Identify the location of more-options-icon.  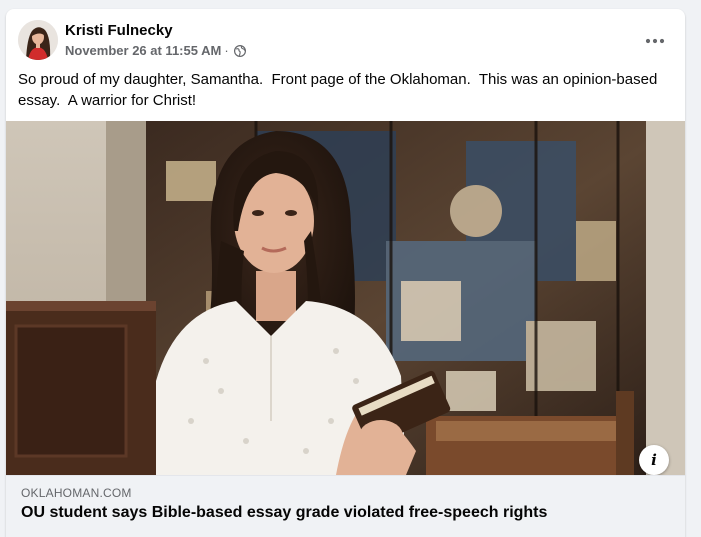
(655, 41).